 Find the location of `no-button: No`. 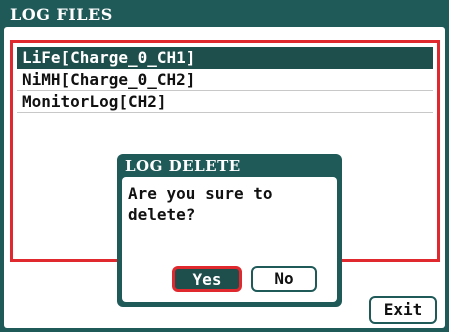

no-button: No is located at coordinates (284, 279).